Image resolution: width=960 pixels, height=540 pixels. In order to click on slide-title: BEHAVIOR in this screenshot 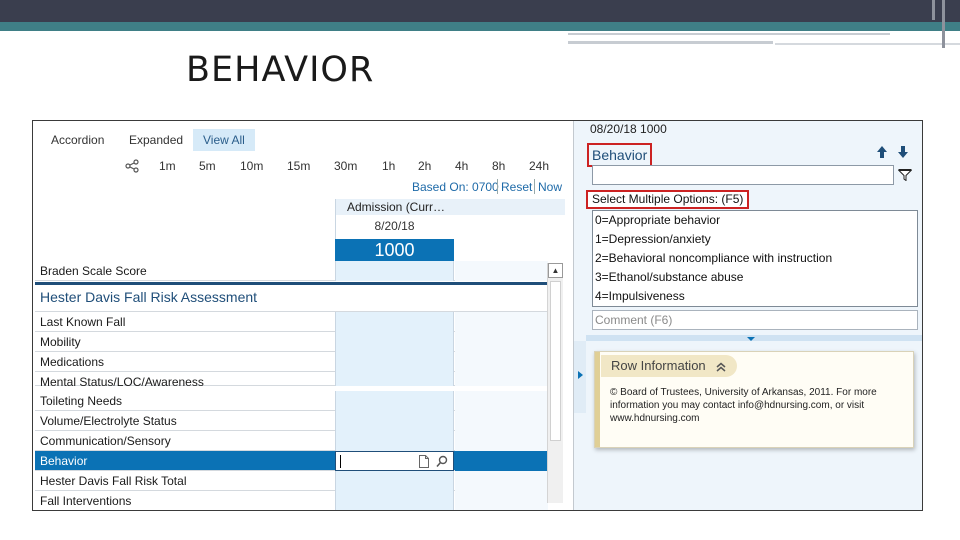, I will do `click(280, 70)`.